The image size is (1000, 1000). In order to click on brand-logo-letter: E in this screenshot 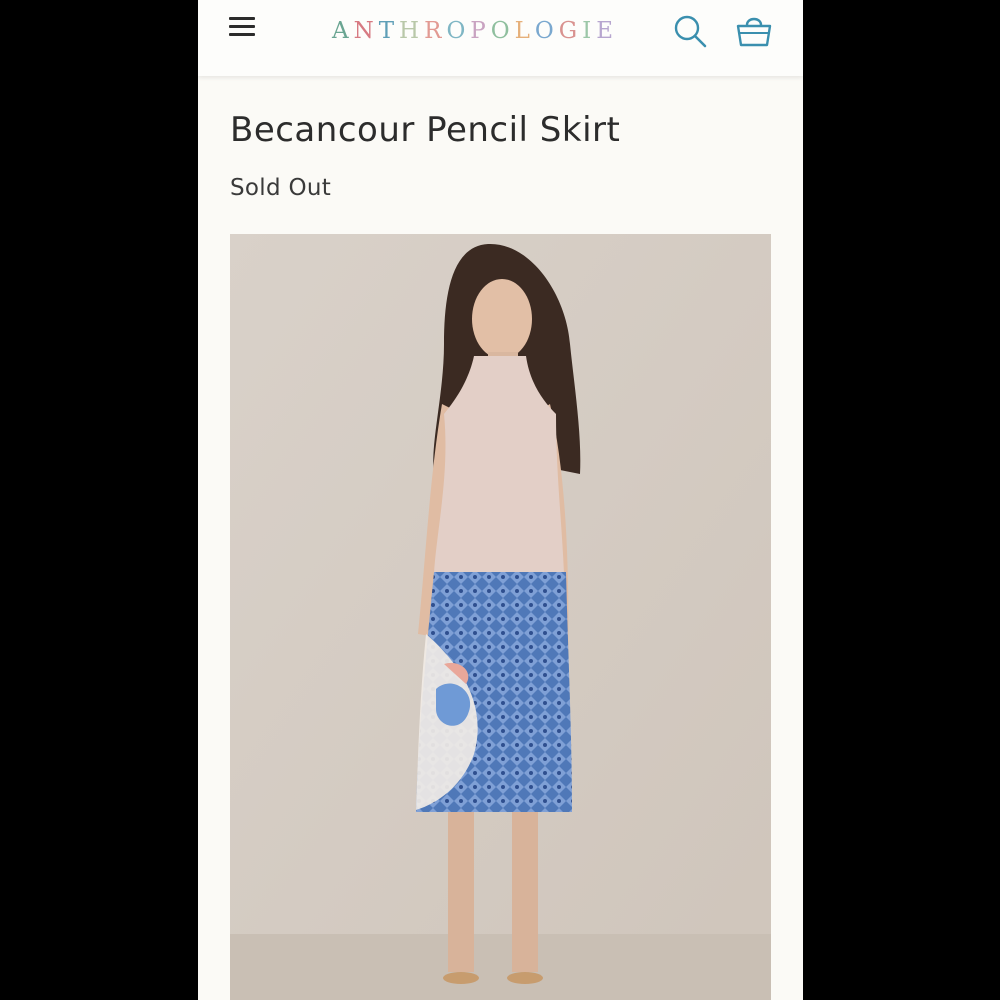, I will do `click(607, 31)`.